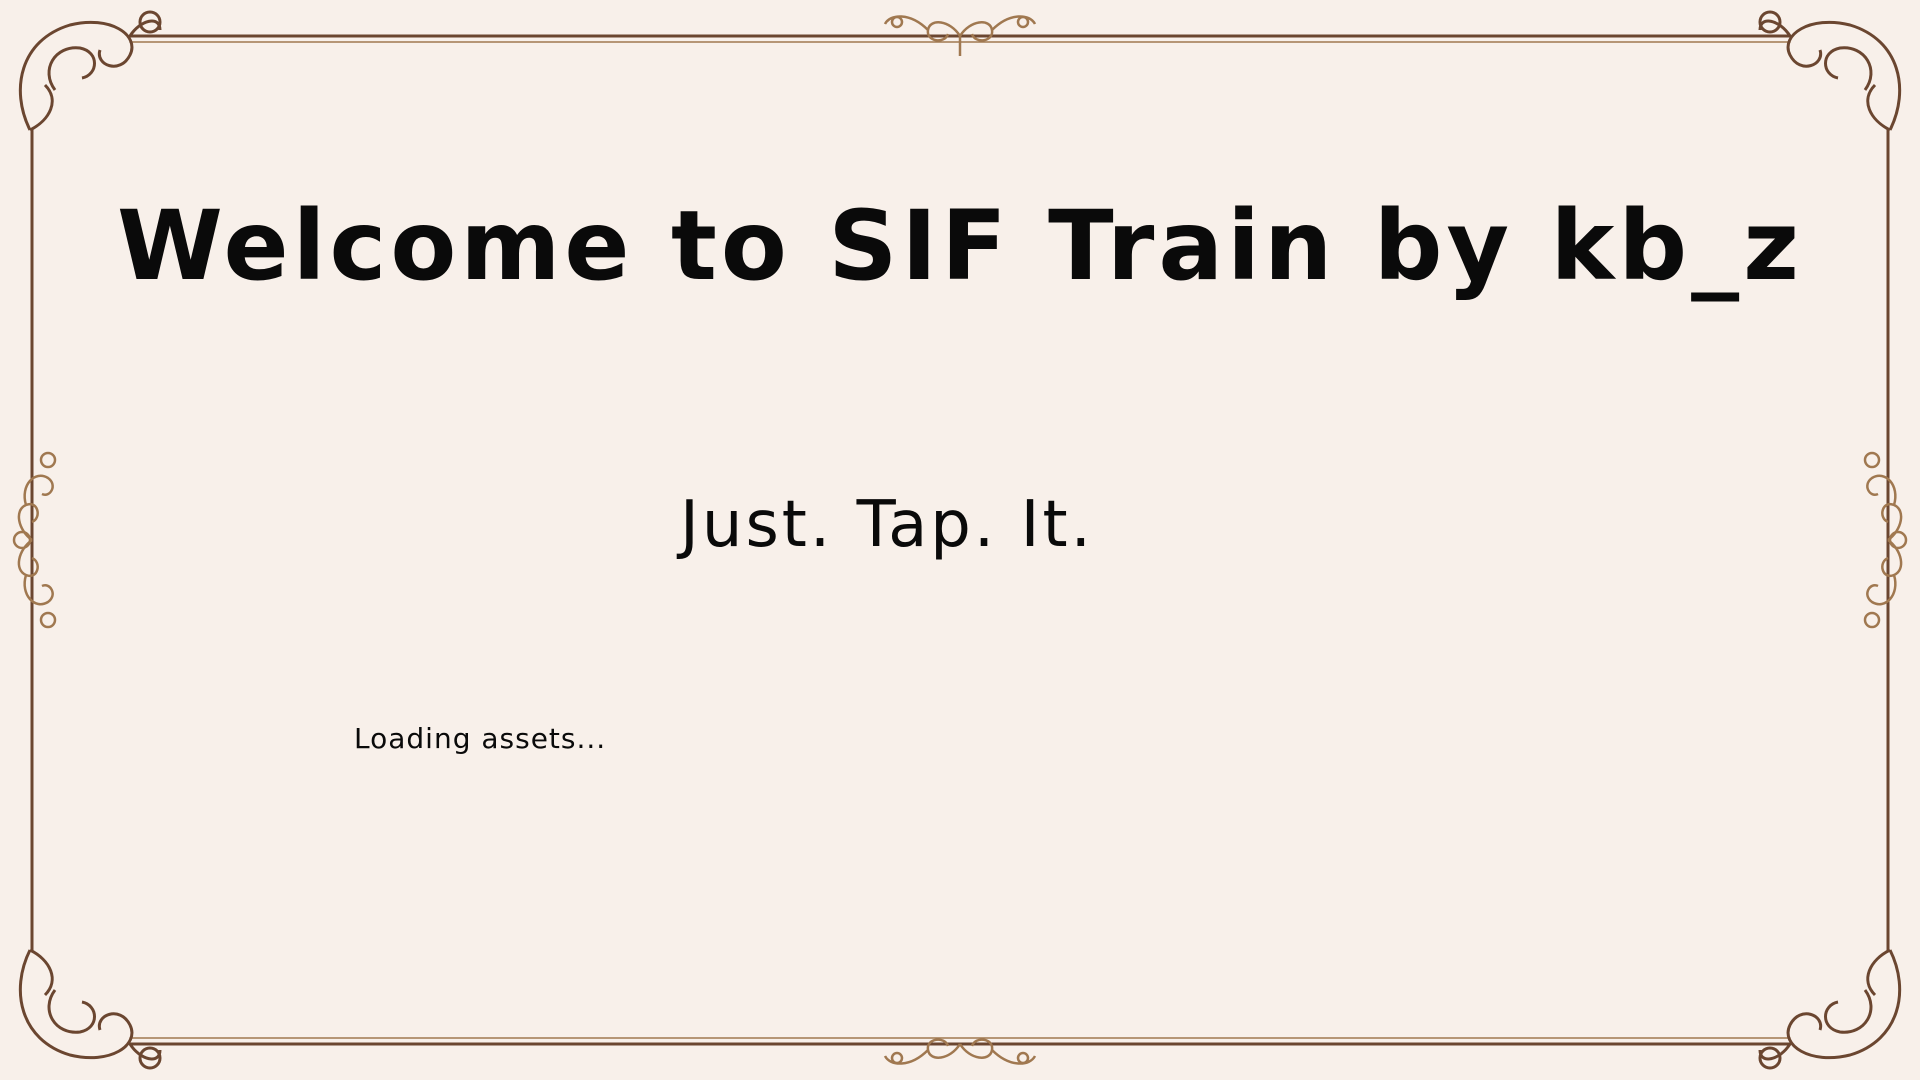 This screenshot has width=1920, height=1080. I want to click on corner-ornament-bottom-right-icon, so click(1830, 1009).